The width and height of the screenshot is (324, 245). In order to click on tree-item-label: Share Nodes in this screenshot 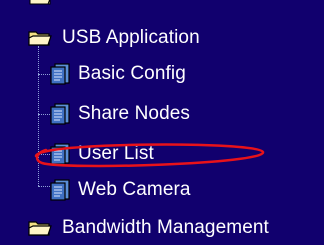, I will do `click(134, 113)`.